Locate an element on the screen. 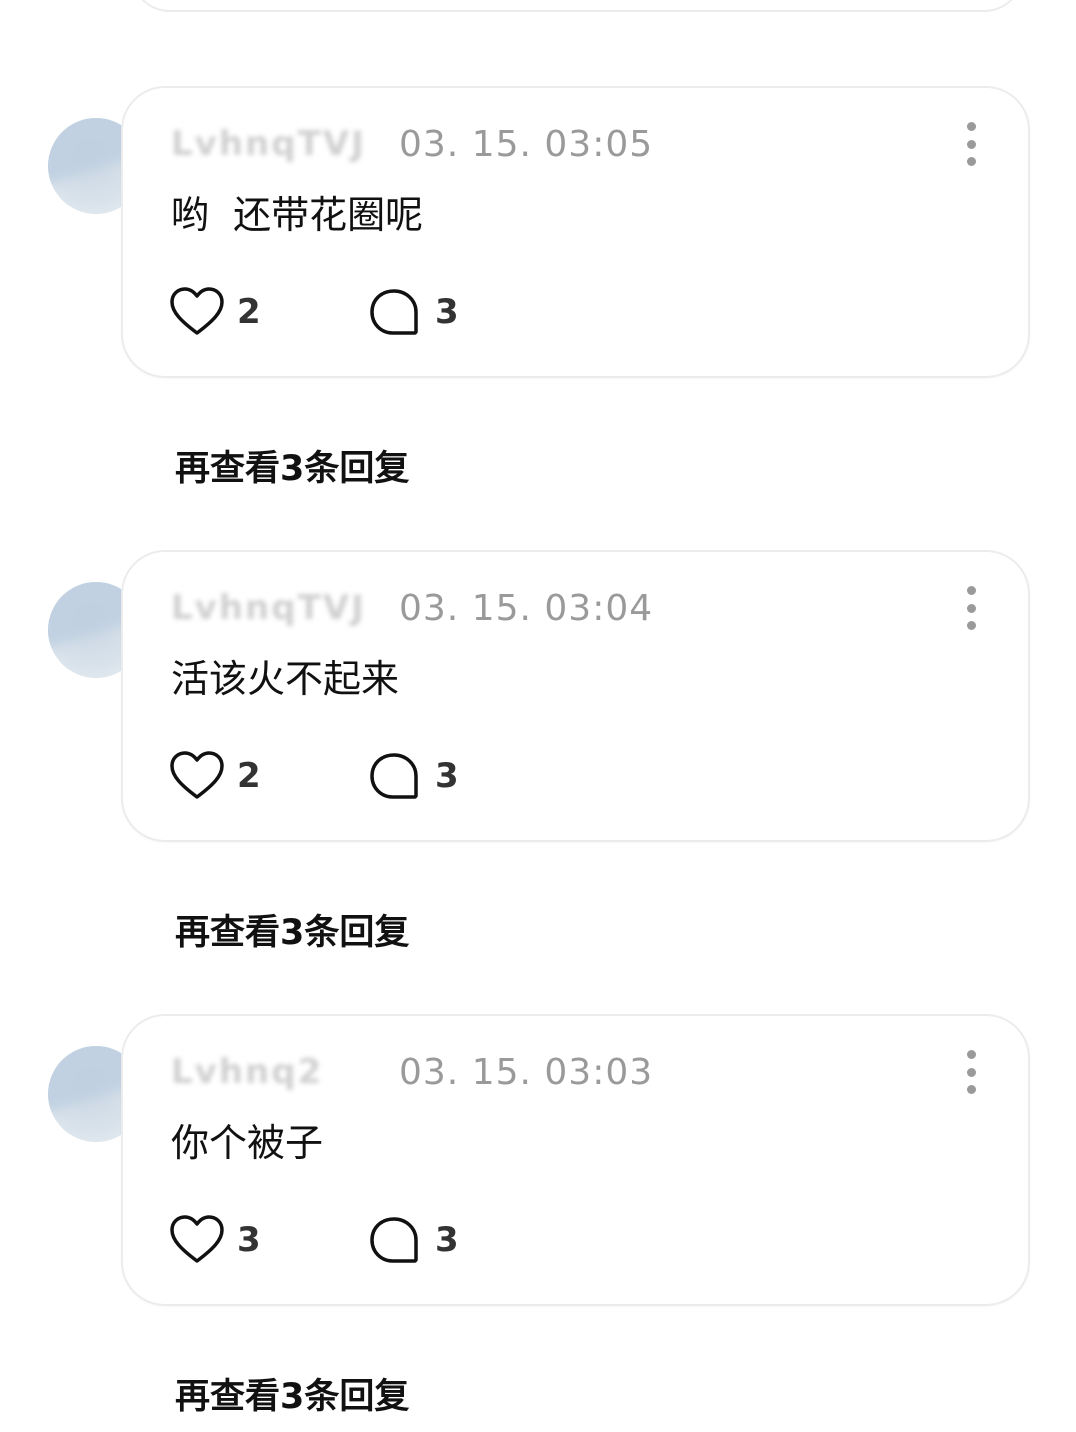 The width and height of the screenshot is (1076, 1432). comment-text: 哟 还带花圈呢 is located at coordinates (297, 215).